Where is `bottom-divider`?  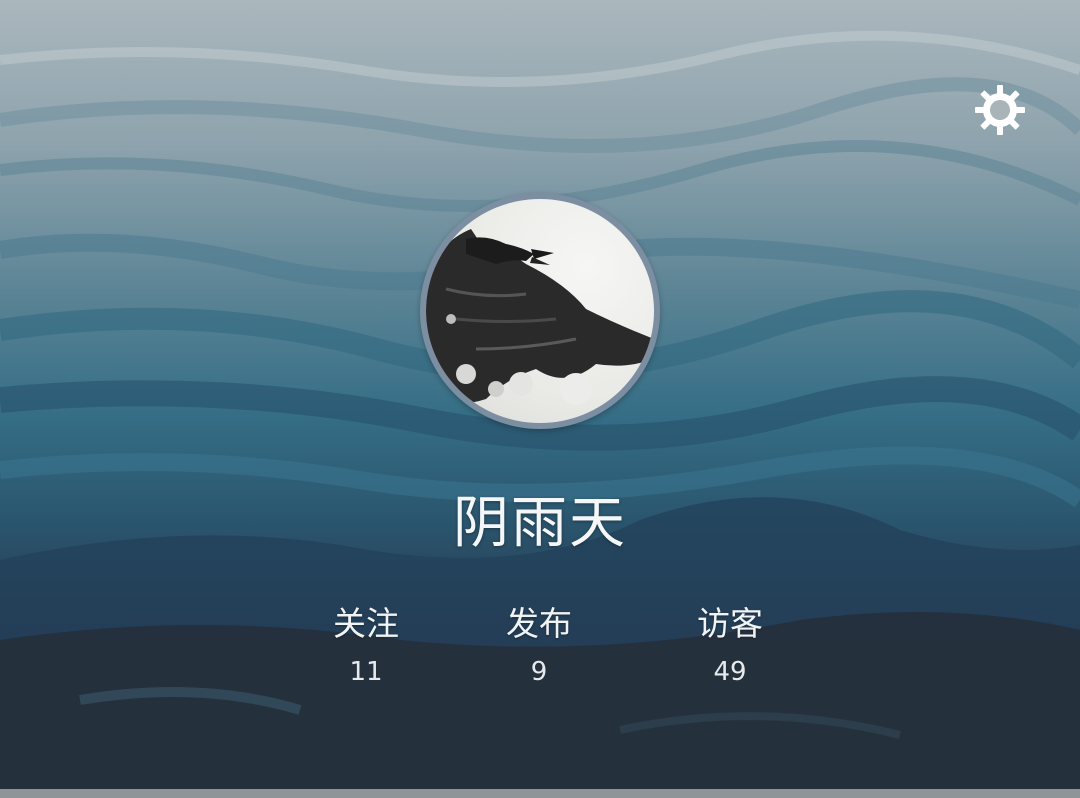
bottom-divider is located at coordinates (540, 793).